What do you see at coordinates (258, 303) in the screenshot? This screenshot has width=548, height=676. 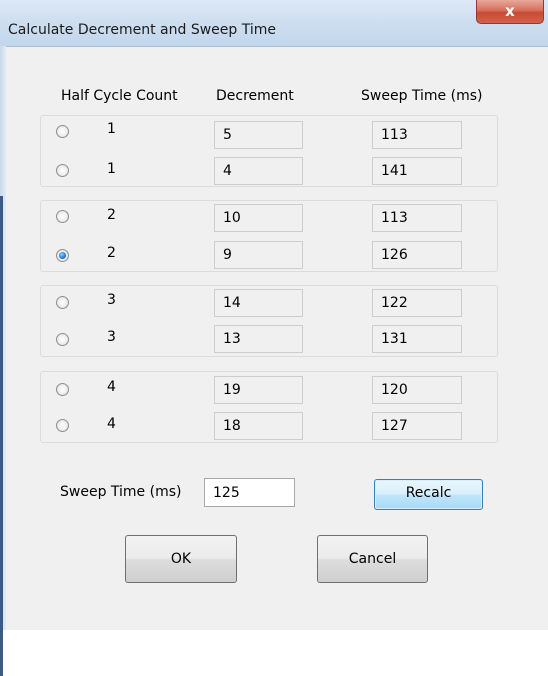 I see `decrement-field: 14` at bounding box center [258, 303].